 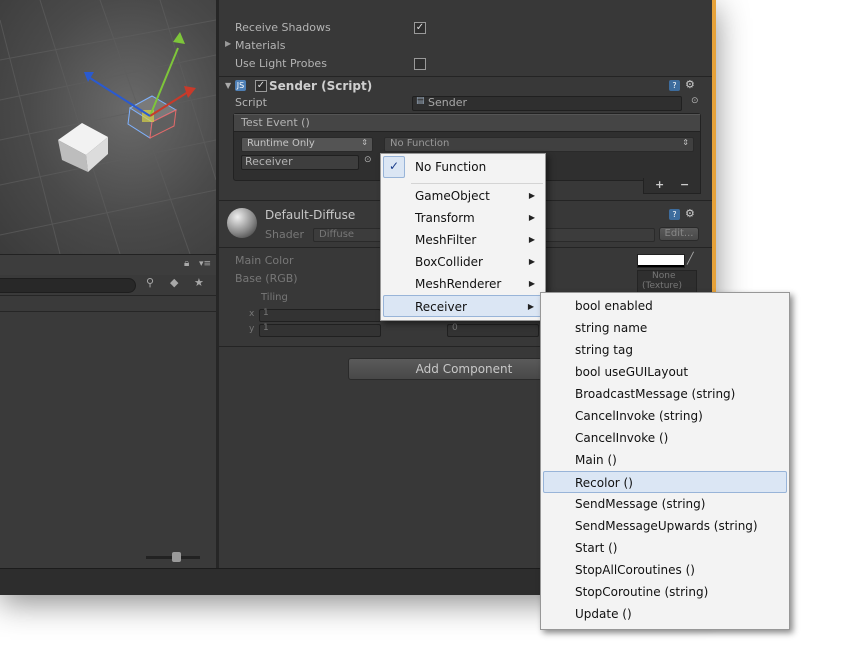 I want to click on target-object-field: Receiver, so click(x=300, y=162).